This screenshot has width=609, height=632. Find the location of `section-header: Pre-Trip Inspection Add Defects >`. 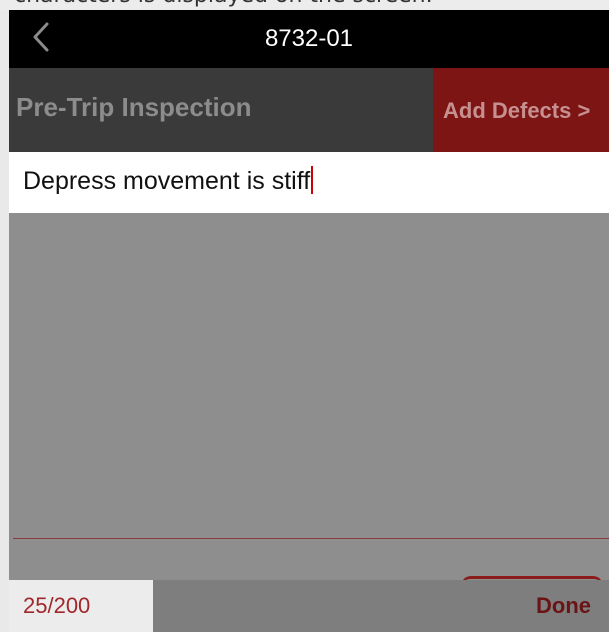

section-header: Pre-Trip Inspection Add Defects > is located at coordinates (309, 110).